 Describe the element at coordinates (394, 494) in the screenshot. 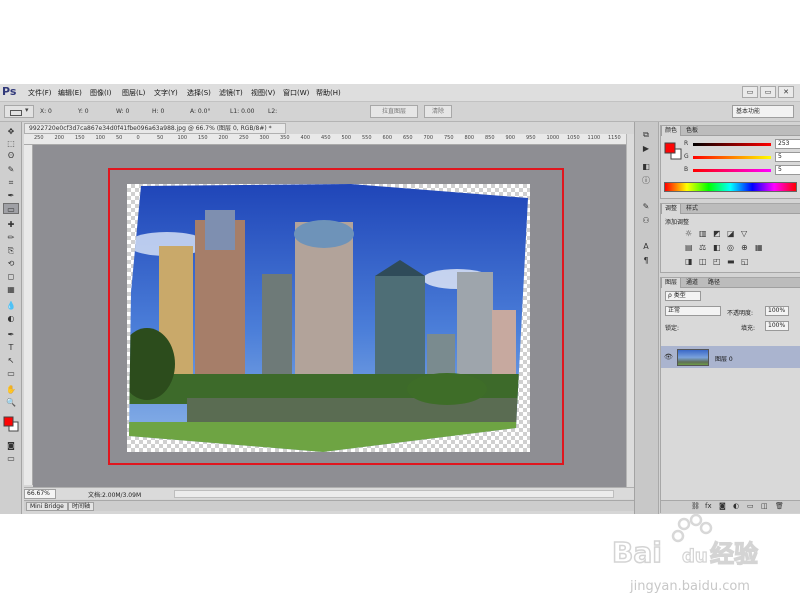

I see `horizontal-scrollbar` at that location.